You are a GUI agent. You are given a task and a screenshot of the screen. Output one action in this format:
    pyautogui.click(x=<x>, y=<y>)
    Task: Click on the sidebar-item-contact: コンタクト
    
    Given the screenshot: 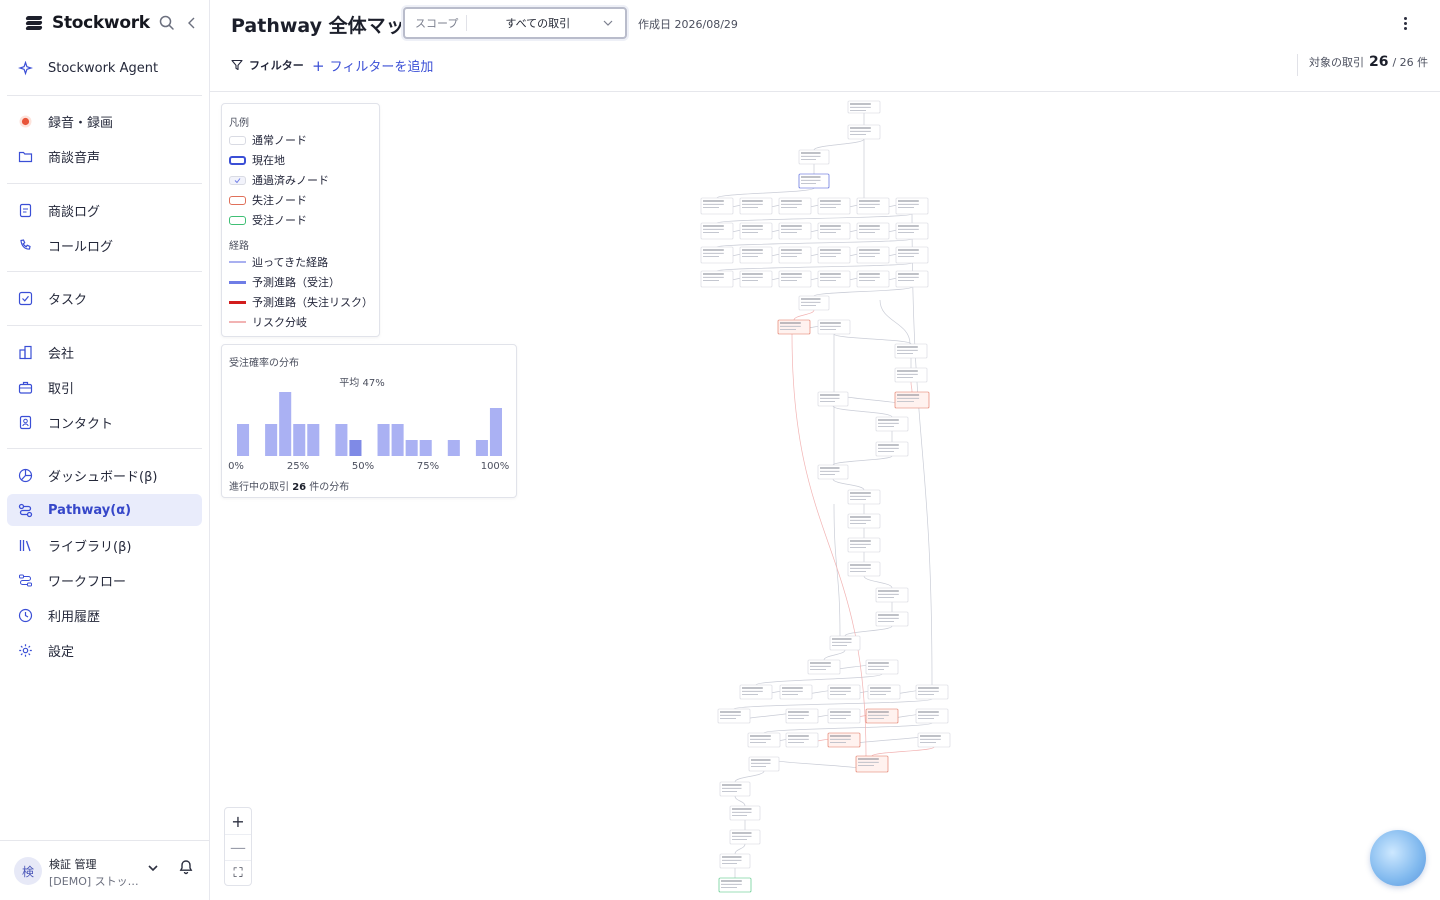 What is the action you would take?
    pyautogui.click(x=104, y=422)
    